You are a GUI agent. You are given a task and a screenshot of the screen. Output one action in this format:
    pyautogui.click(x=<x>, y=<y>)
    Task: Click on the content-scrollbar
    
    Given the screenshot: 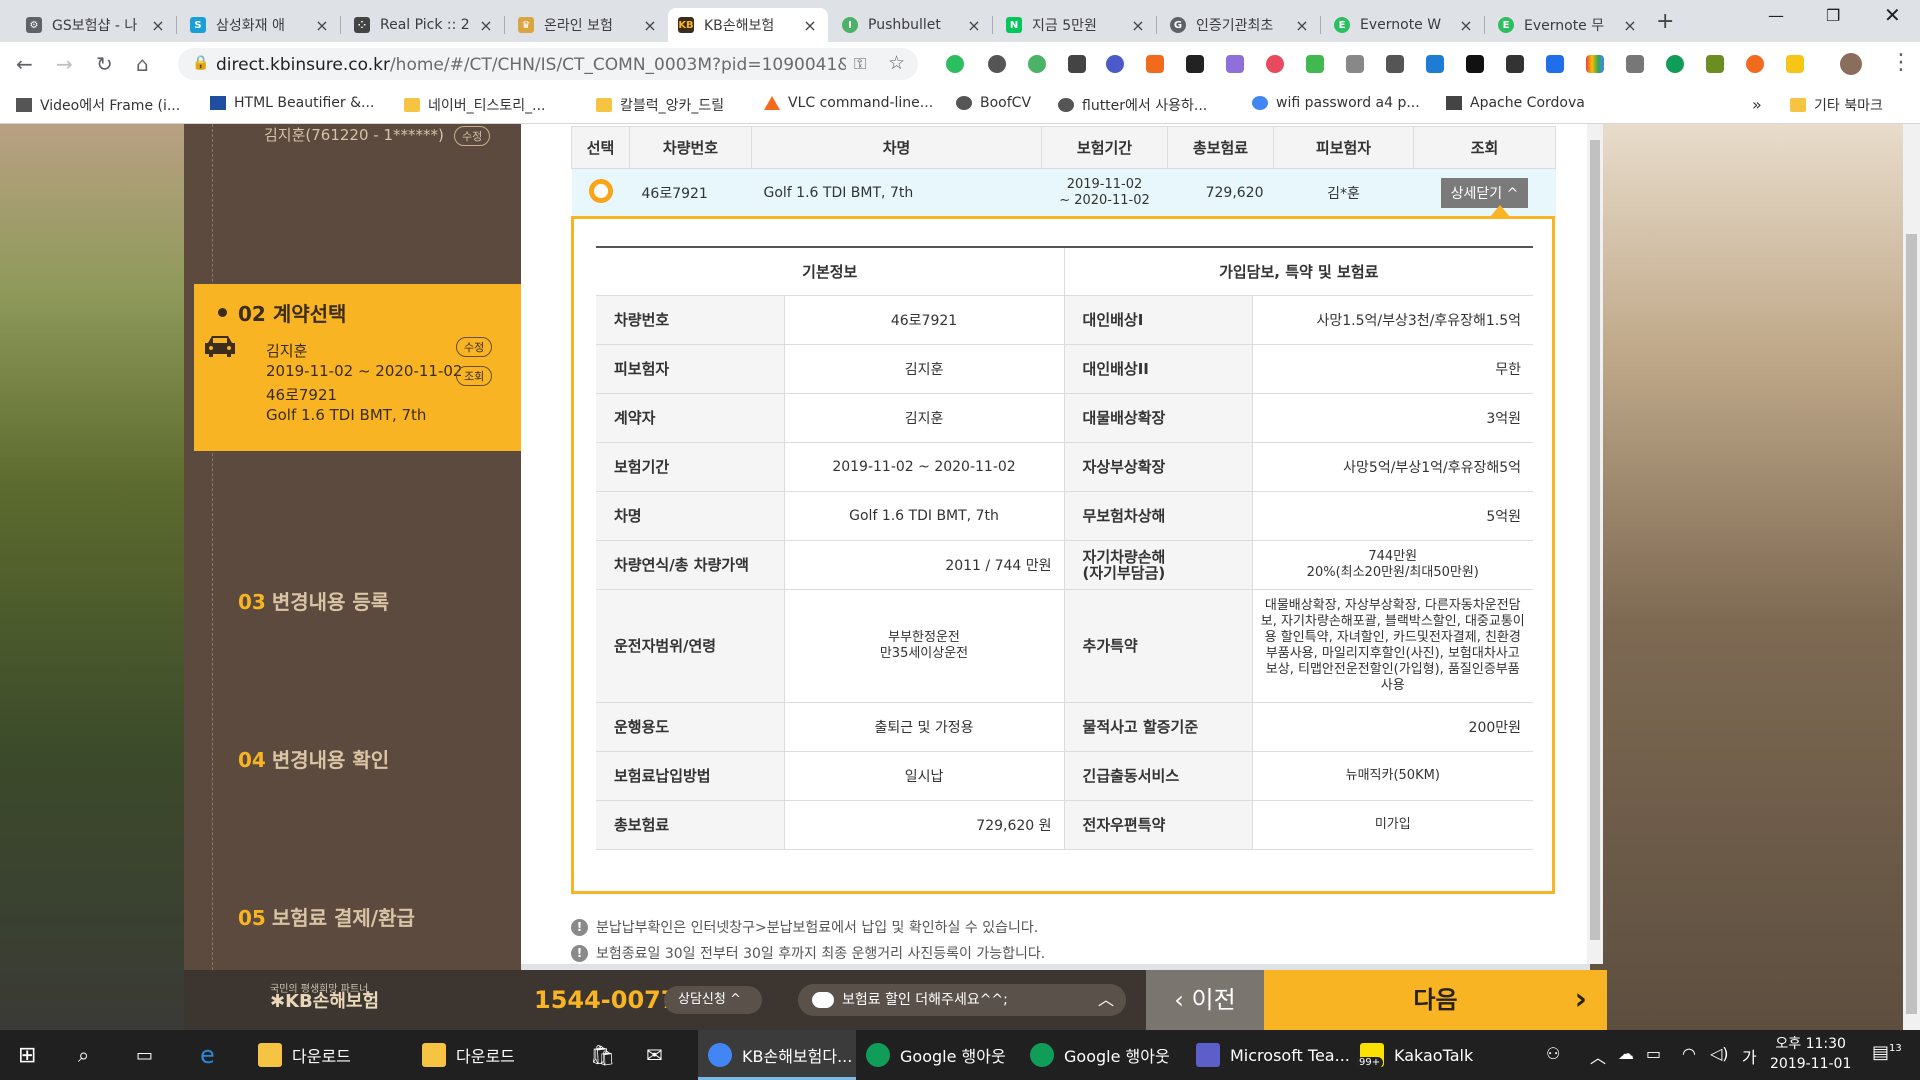 What is the action you would take?
    pyautogui.click(x=1595, y=544)
    